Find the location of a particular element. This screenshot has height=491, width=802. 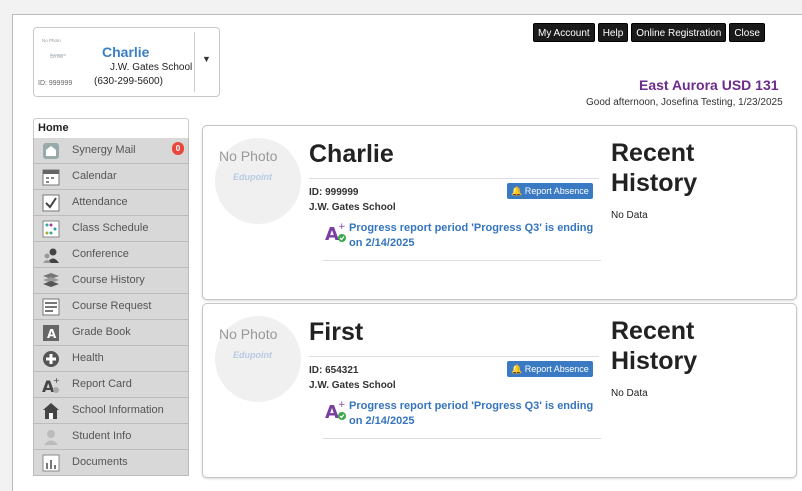

sidebar-item-label: Course Request is located at coordinates (112, 306).